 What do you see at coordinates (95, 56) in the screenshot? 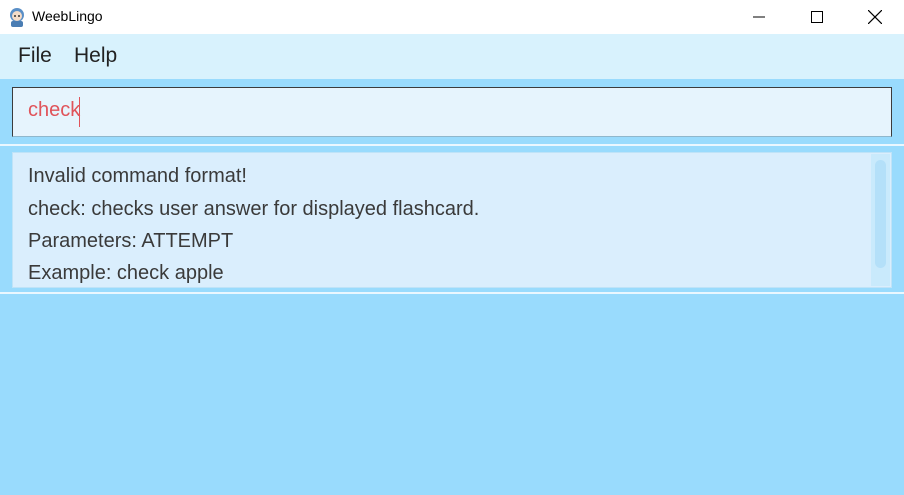
I see `menu-help: Help` at bounding box center [95, 56].